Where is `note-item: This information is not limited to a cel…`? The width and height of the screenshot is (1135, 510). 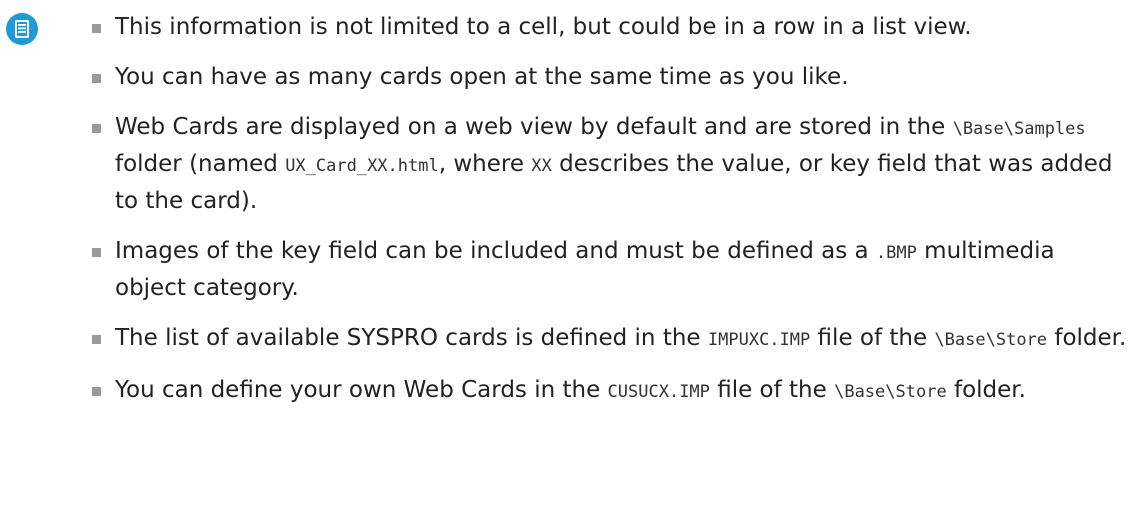
note-item: This information is not limited to a cel… is located at coordinates (612, 22).